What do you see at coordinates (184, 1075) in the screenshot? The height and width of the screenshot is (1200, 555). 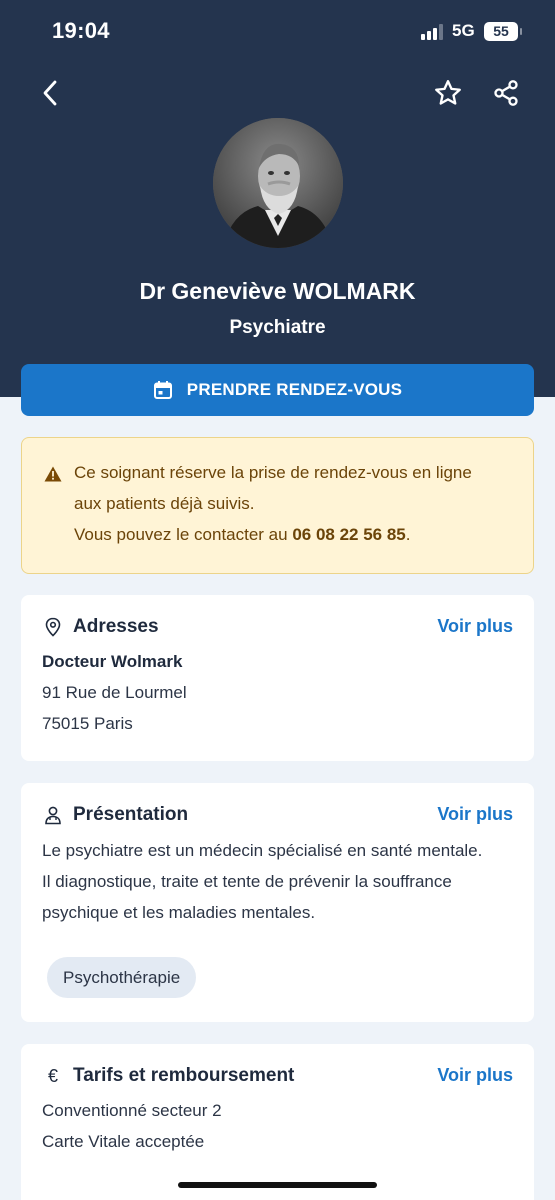 I see `tarifs-title: Tarifs et remboursement` at bounding box center [184, 1075].